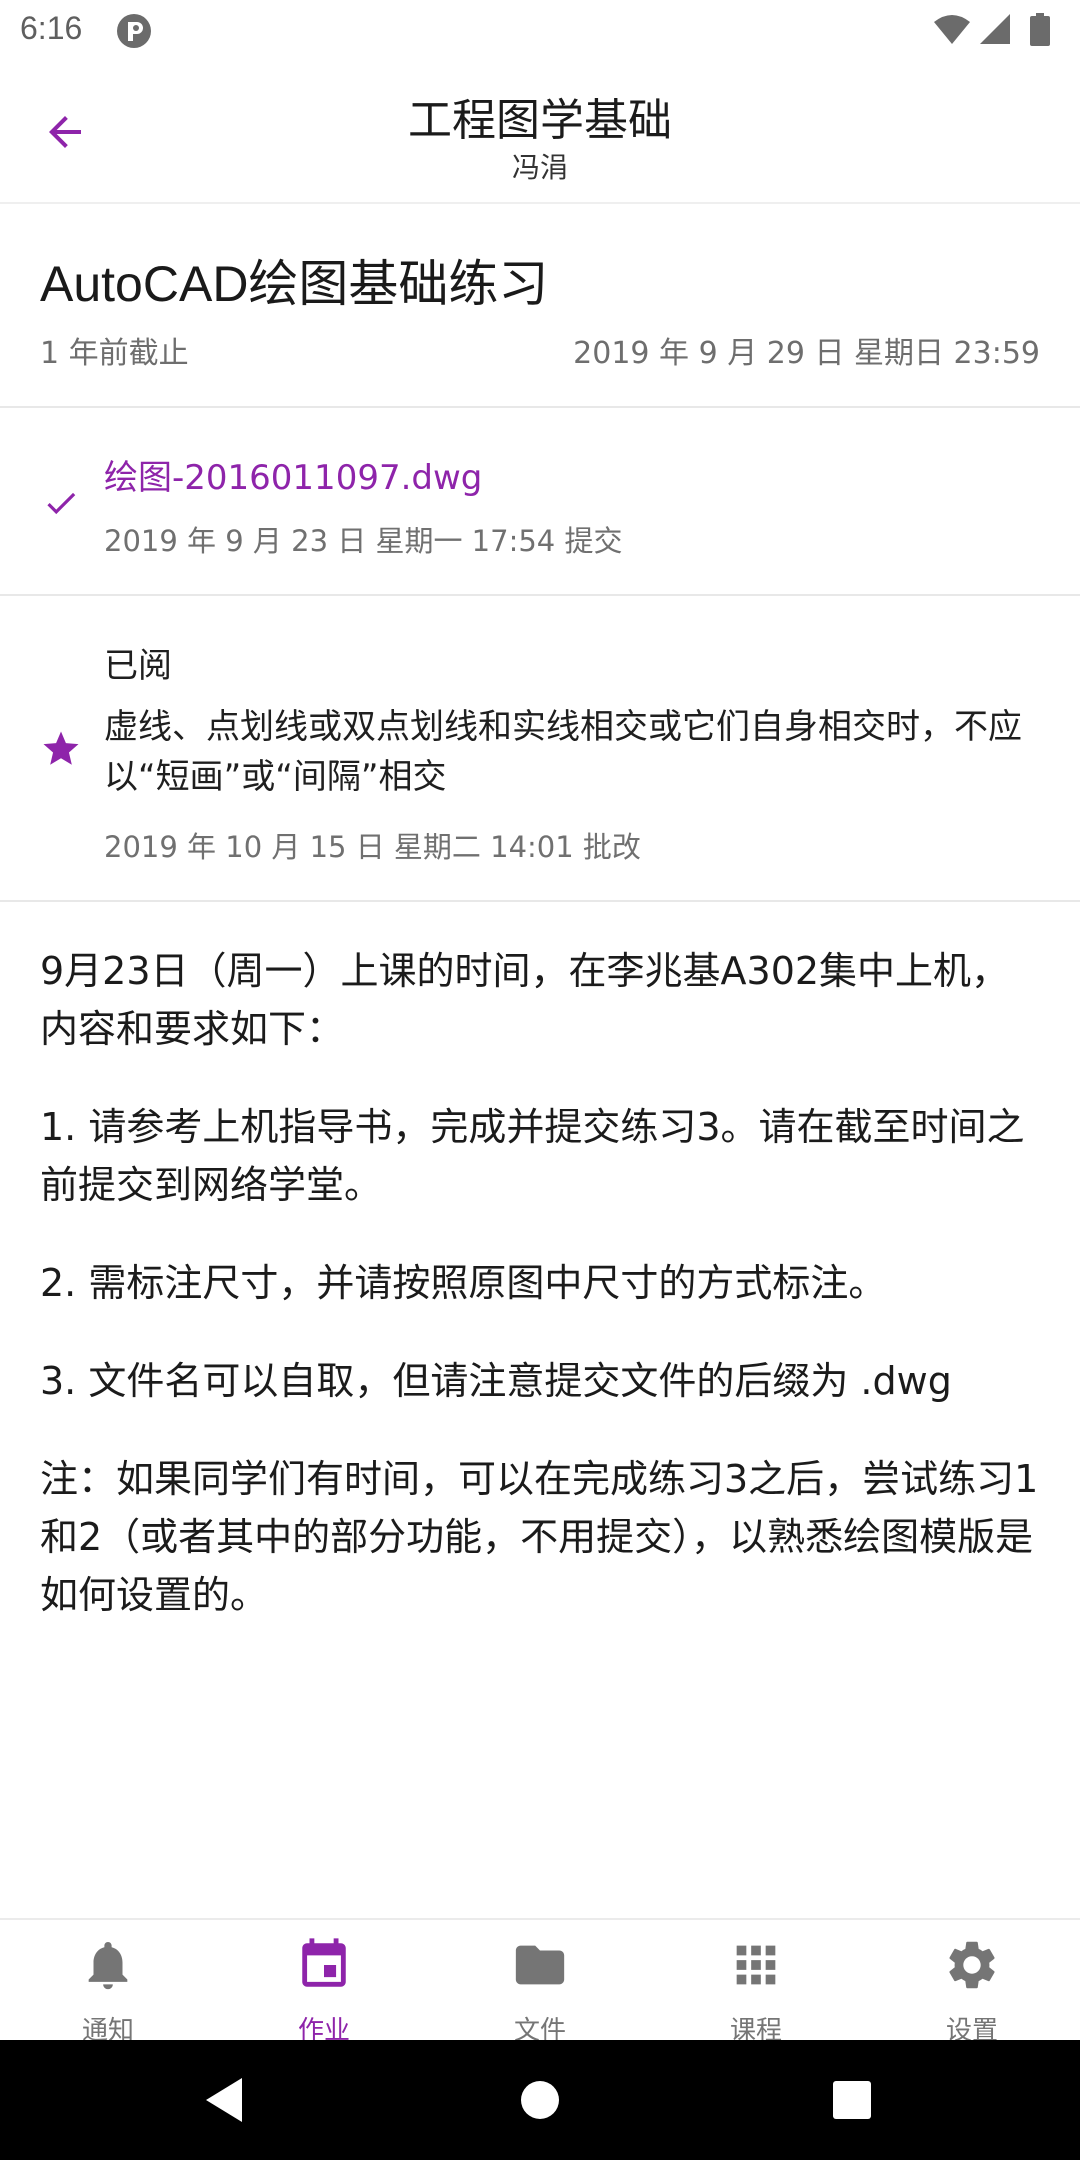  What do you see at coordinates (972, 1965) in the screenshot?
I see `gear-icon` at bounding box center [972, 1965].